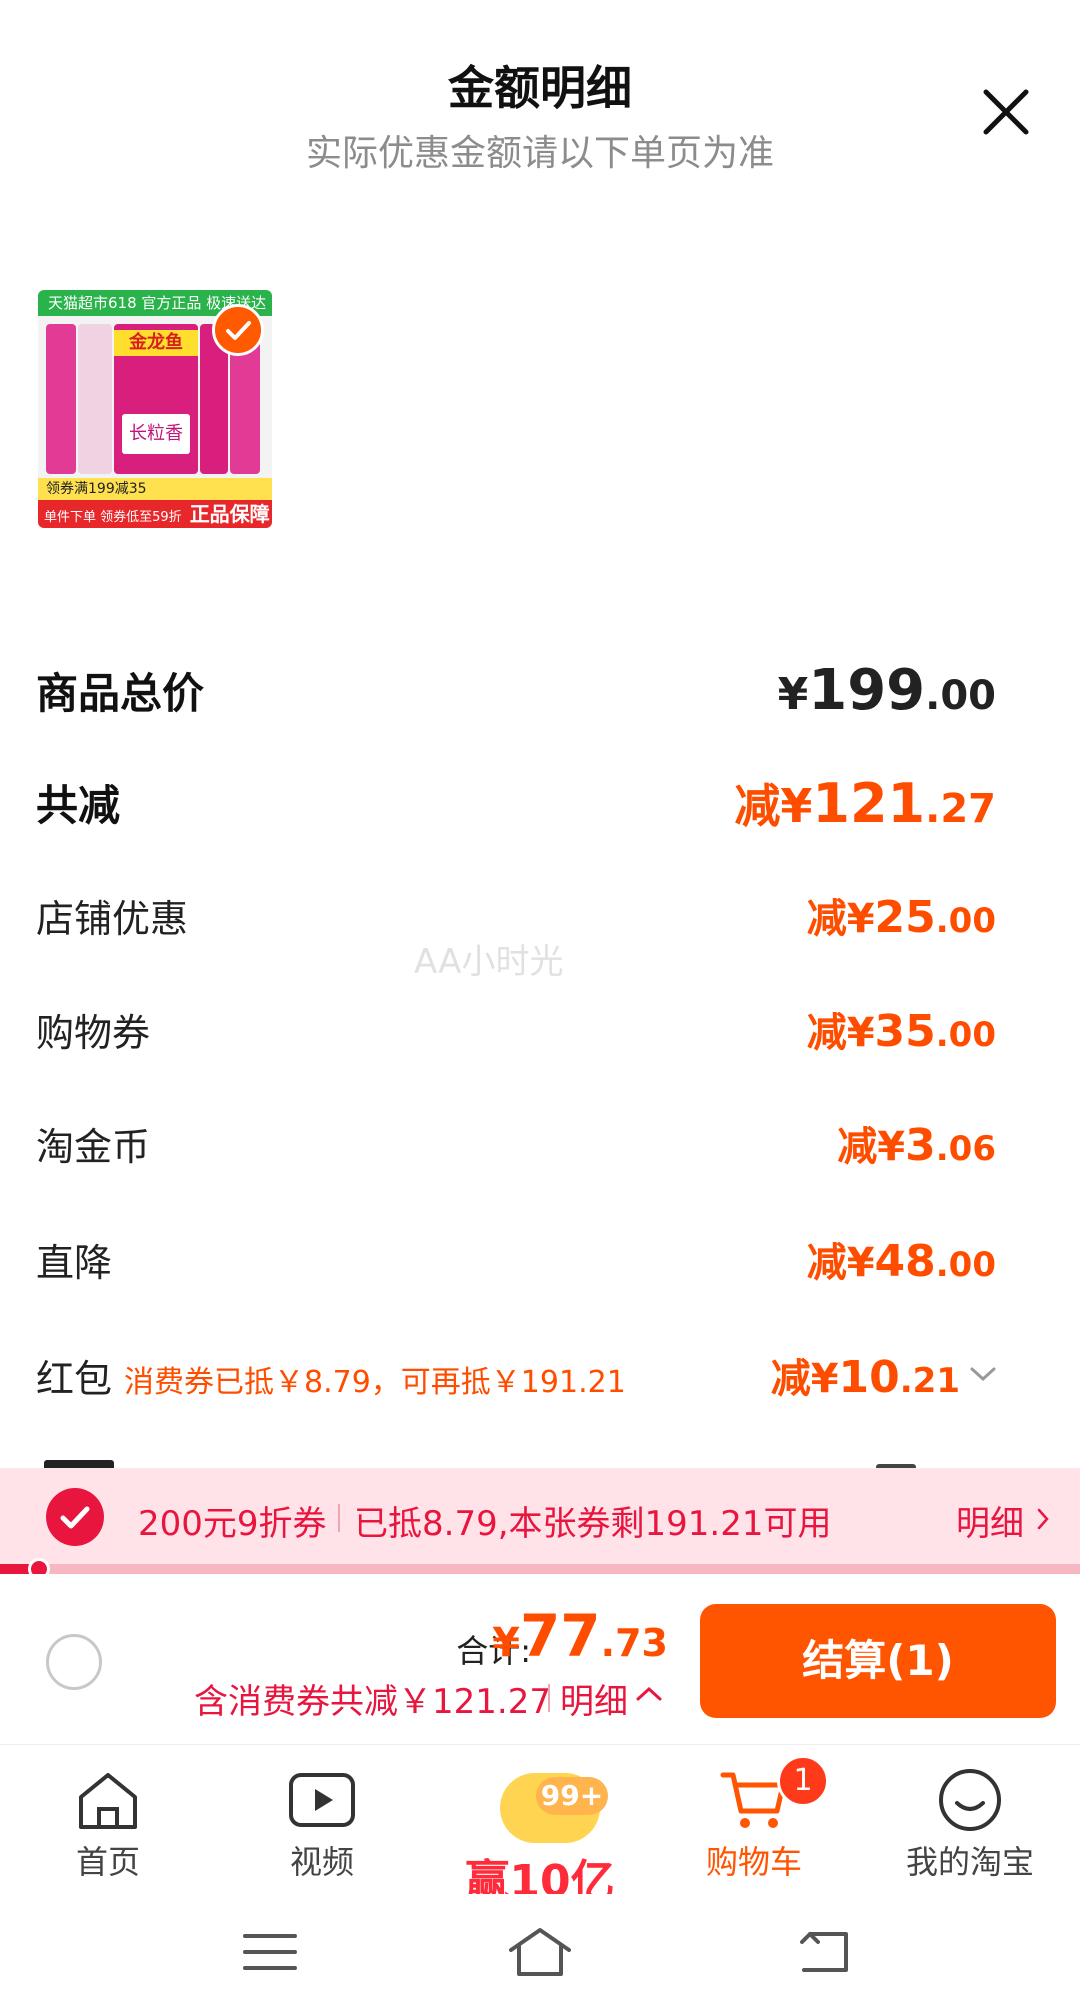  I want to click on coupon-progress-track, so click(540, 1569).